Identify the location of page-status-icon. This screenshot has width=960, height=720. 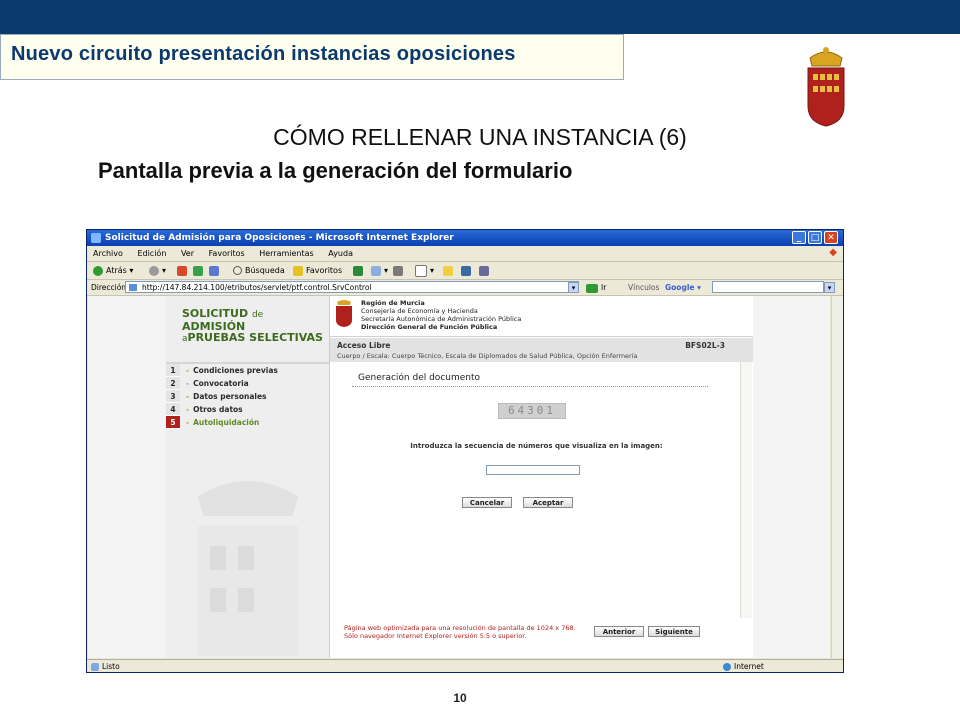
(95, 667).